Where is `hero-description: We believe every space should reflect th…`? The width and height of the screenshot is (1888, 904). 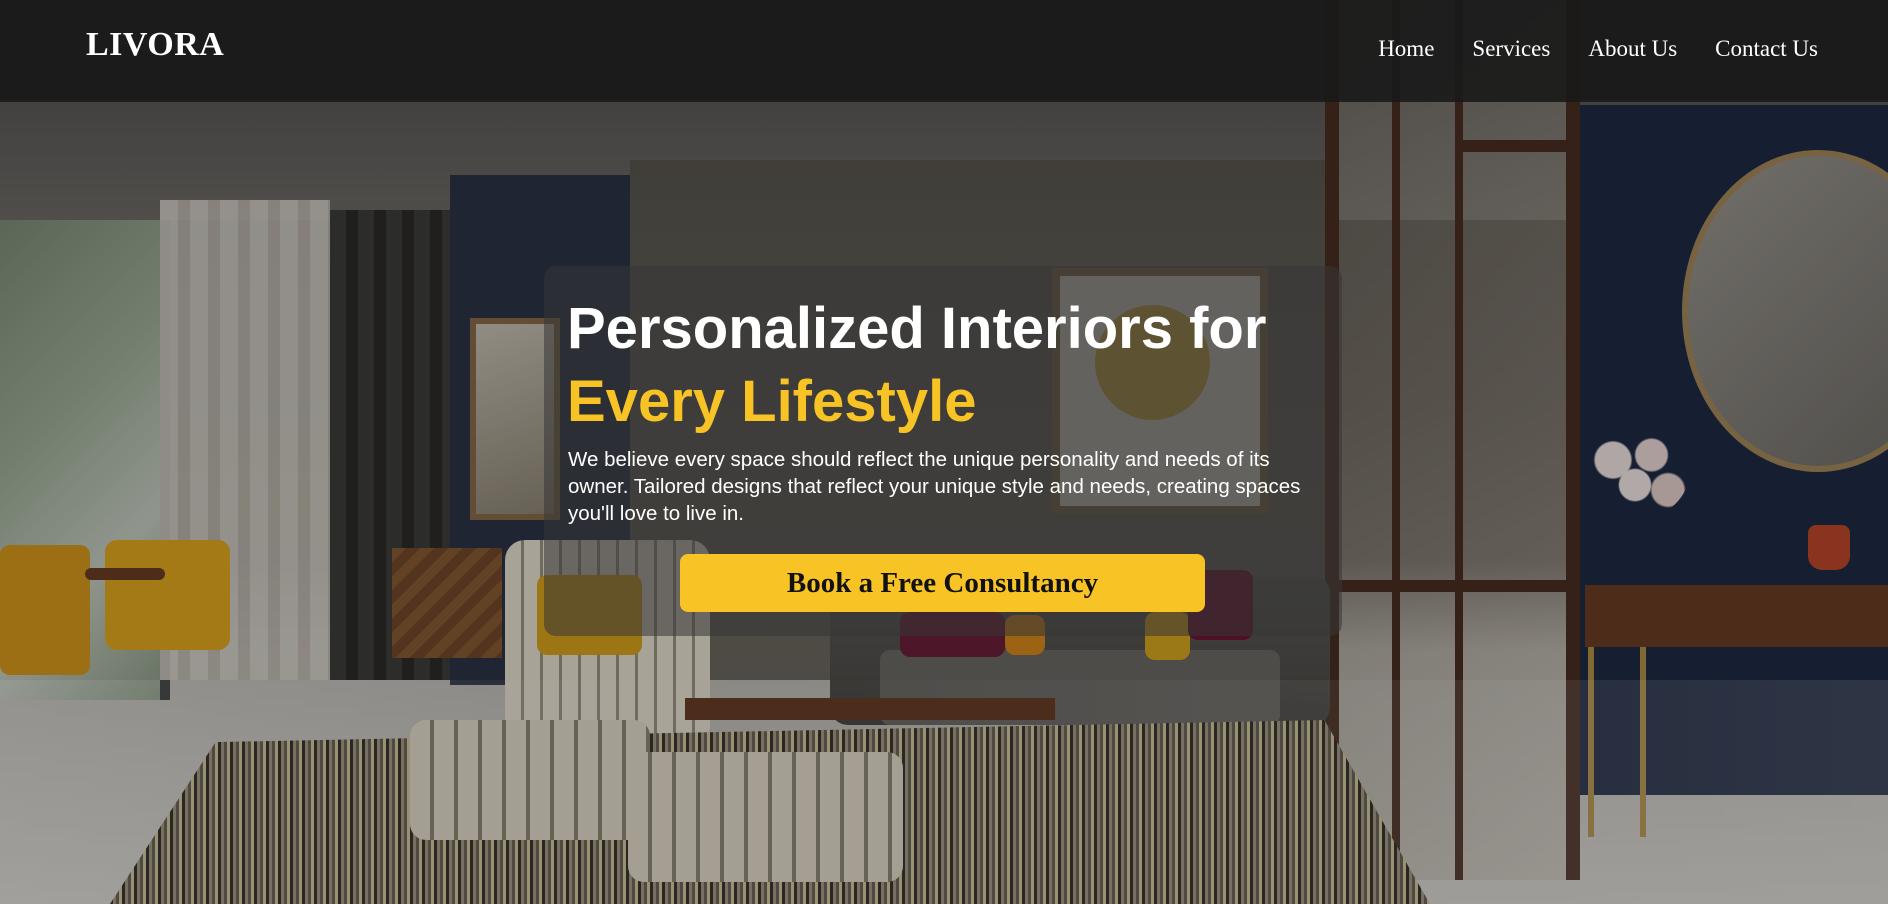
hero-description: We believe every space should reflect th… is located at coordinates (934, 486).